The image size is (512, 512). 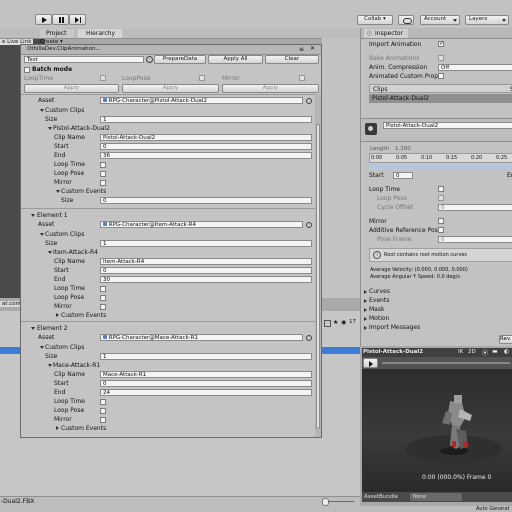 What do you see at coordinates (487, 20) in the screenshot?
I see `layers-button: Layers` at bounding box center [487, 20].